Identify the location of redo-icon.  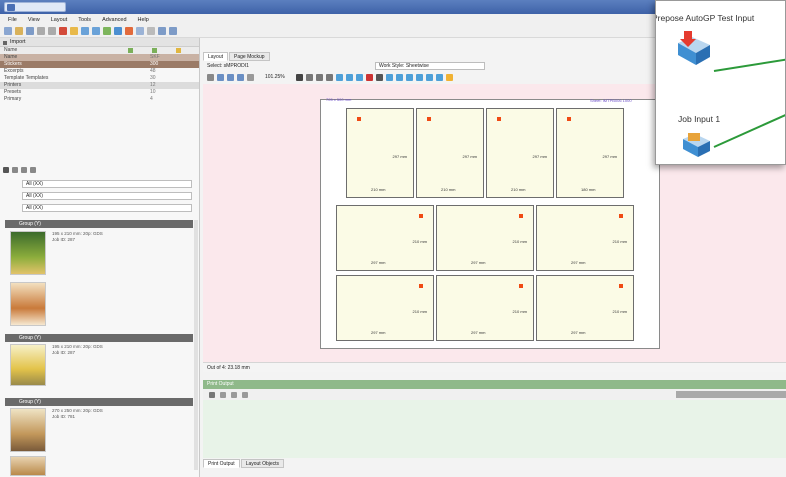
(52, 31).